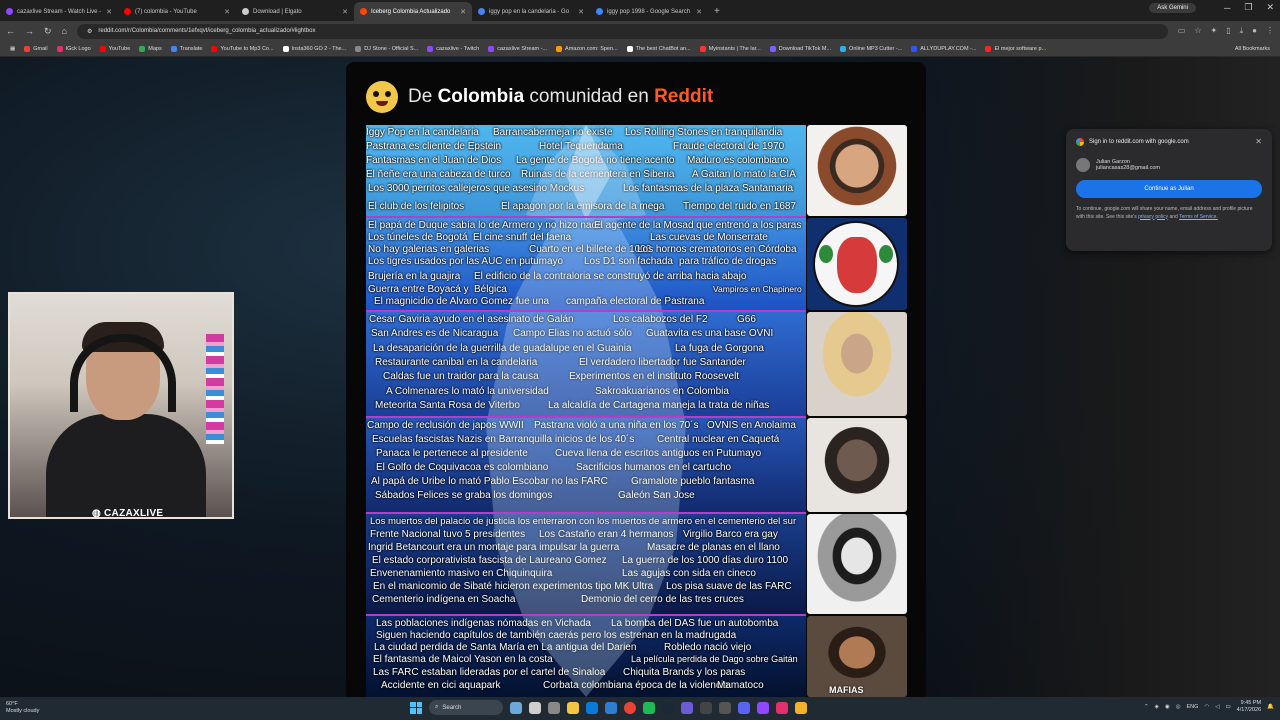 The image size is (1280, 720). What do you see at coordinates (1249, 707) in the screenshot?
I see `clock: 9:45 PM 4/17/2026` at bounding box center [1249, 707].